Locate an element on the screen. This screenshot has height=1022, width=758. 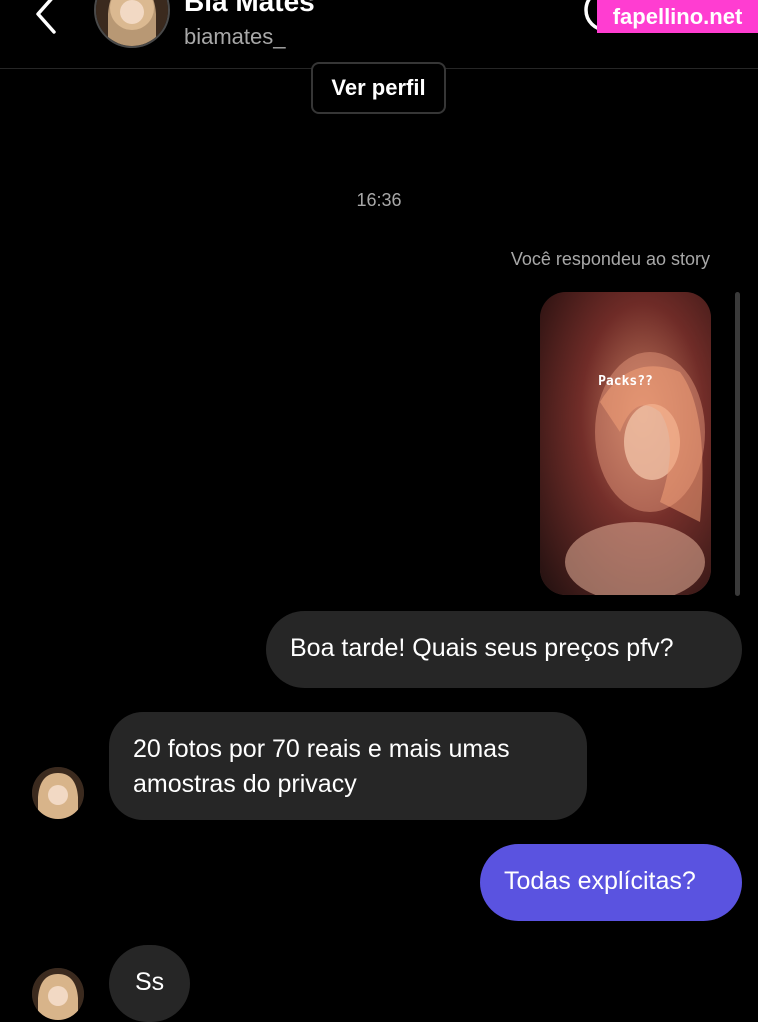
contact-name: Bia Mates is located at coordinates (249, 9).